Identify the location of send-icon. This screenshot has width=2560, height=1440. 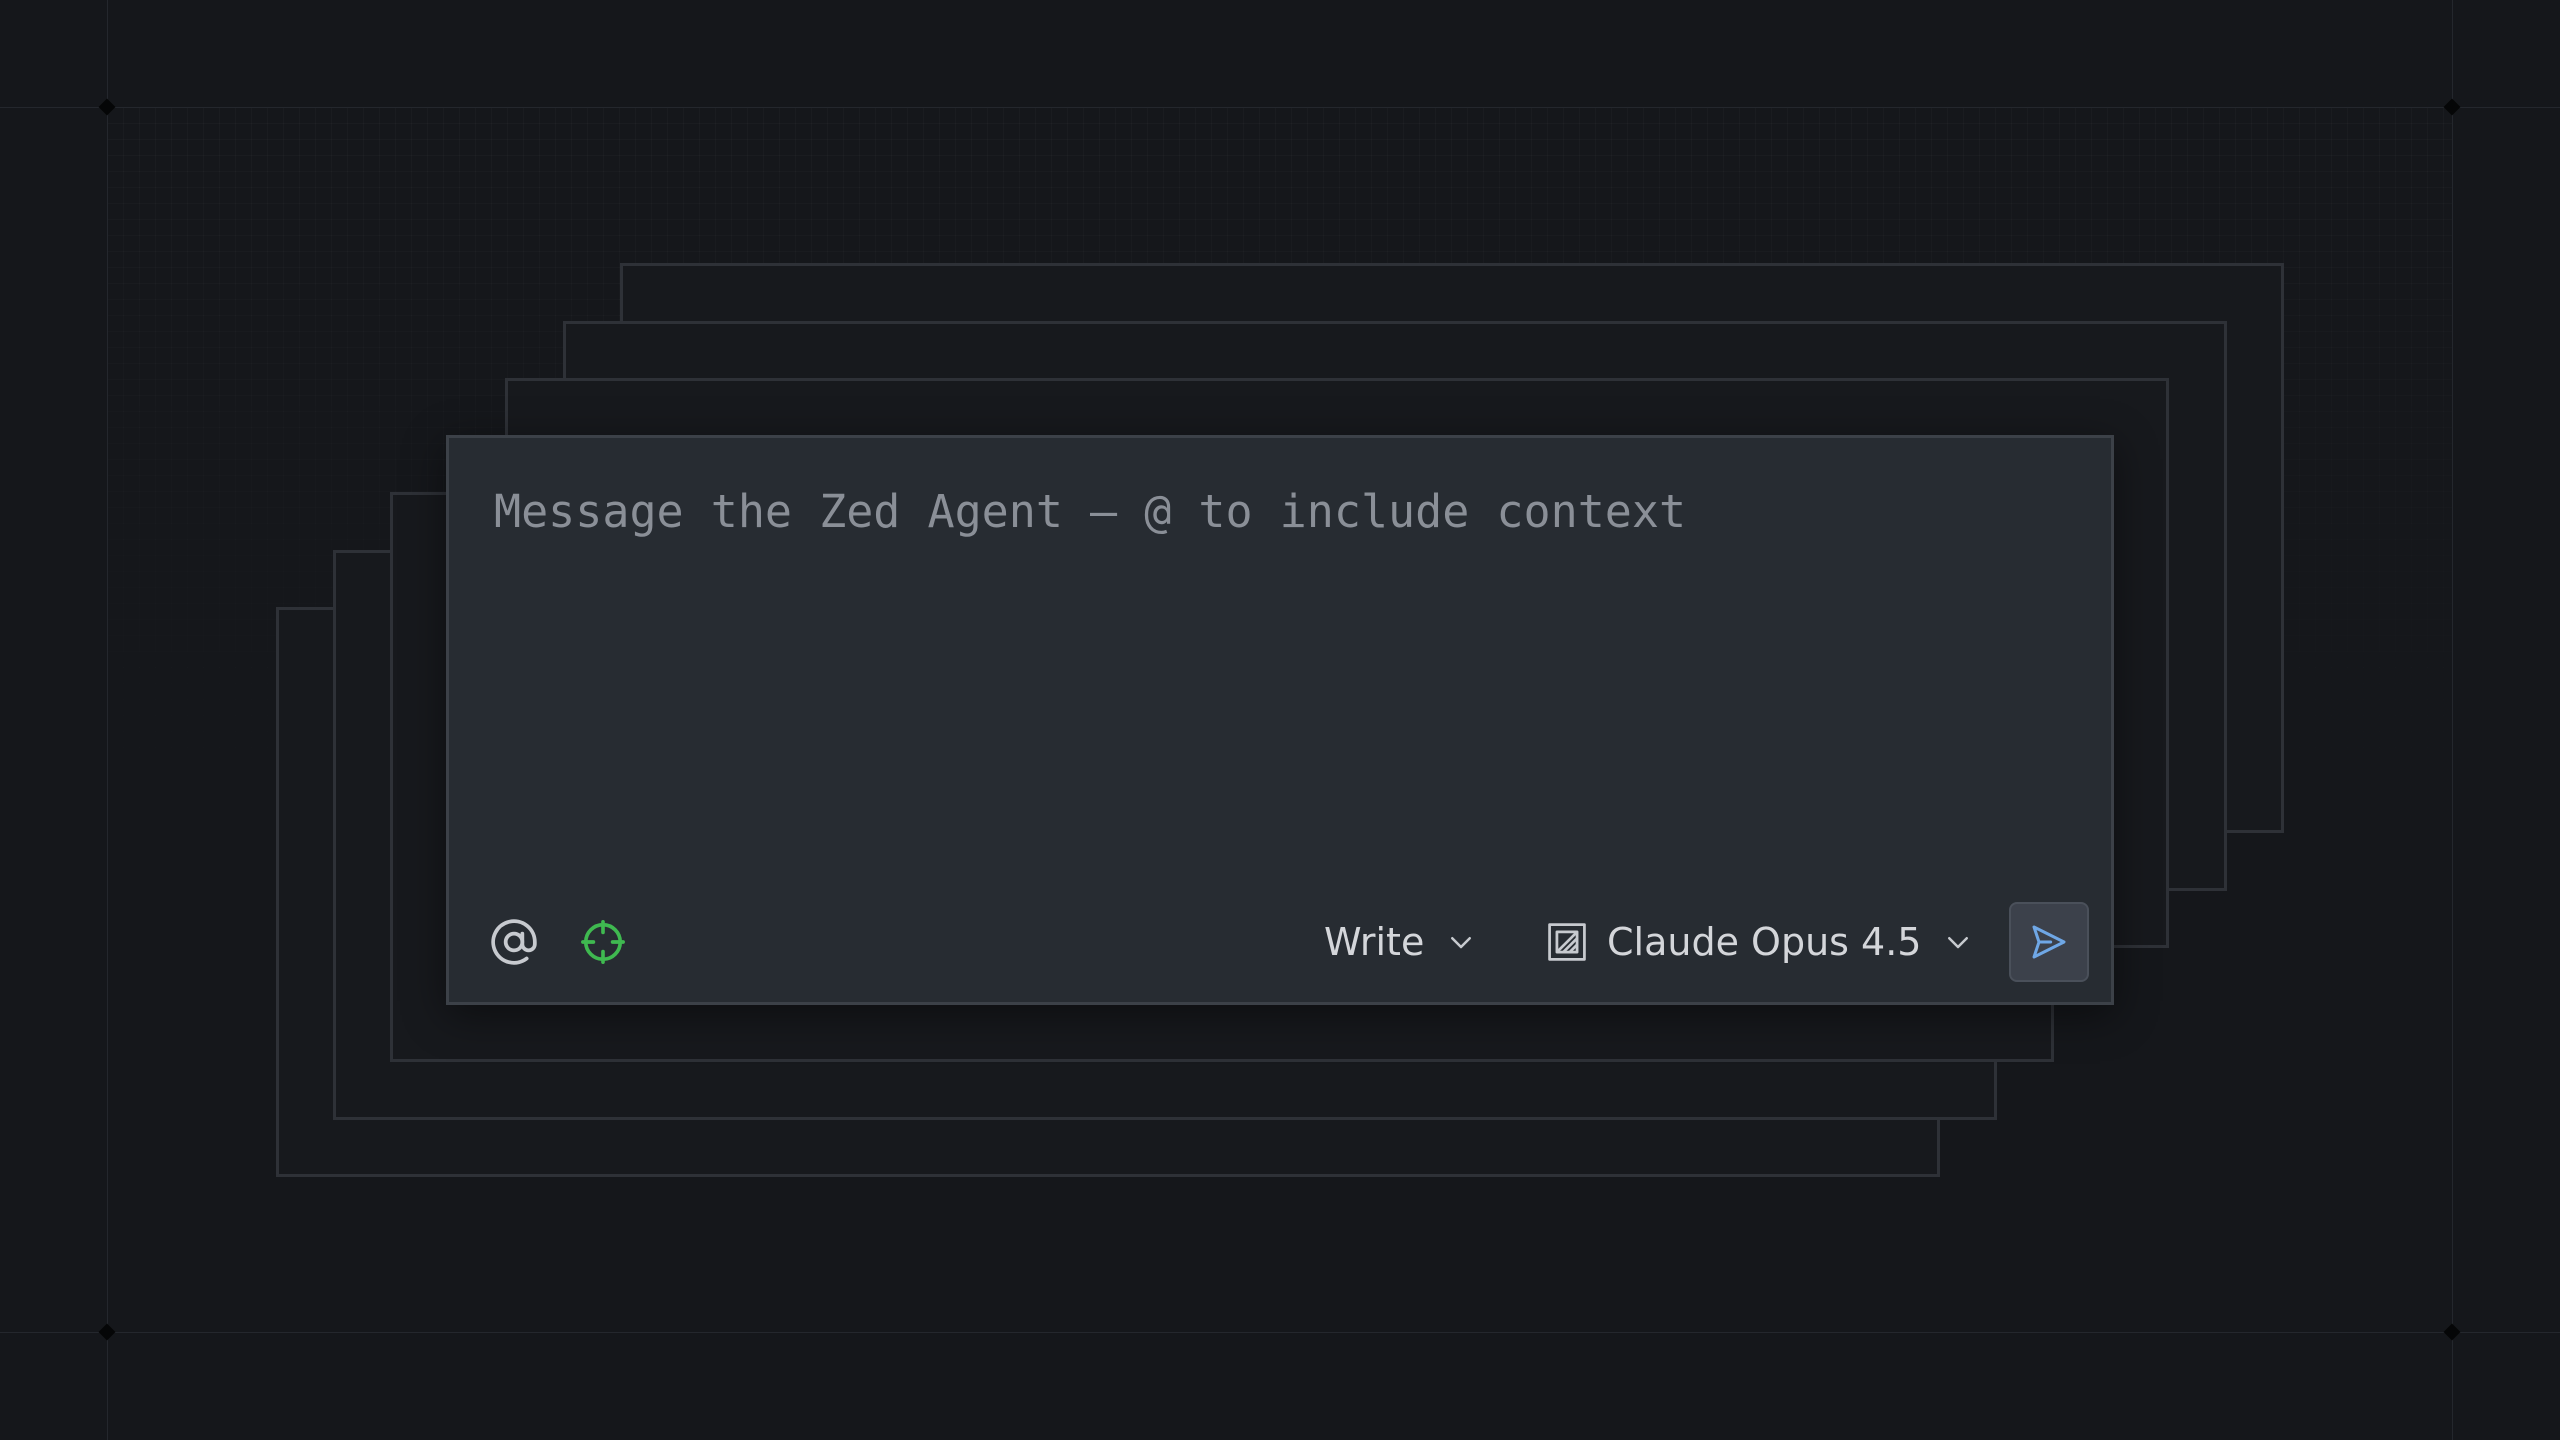
(2049, 942).